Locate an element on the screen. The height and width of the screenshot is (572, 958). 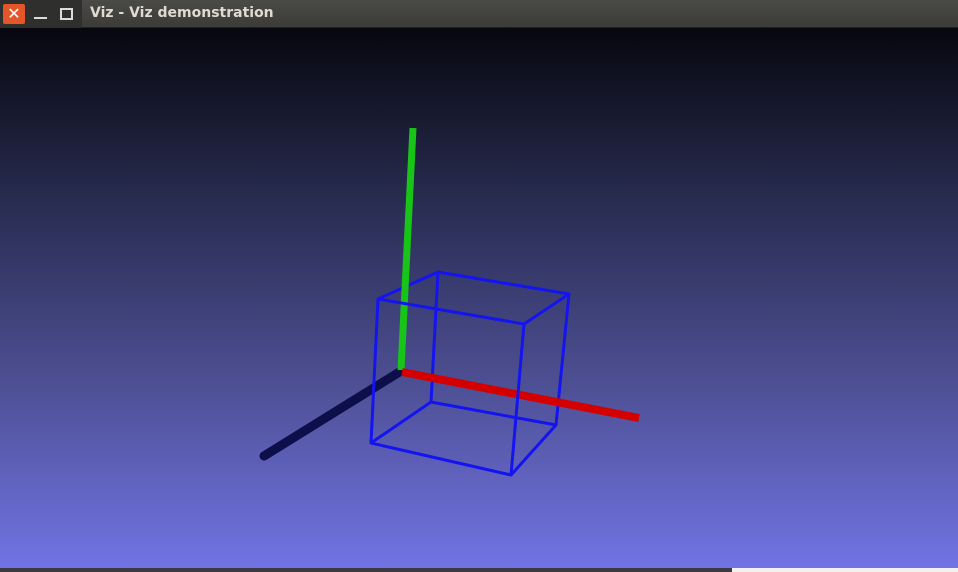
title-bar: ✕ Viz - Viz demonstration is located at coordinates (479, 14).